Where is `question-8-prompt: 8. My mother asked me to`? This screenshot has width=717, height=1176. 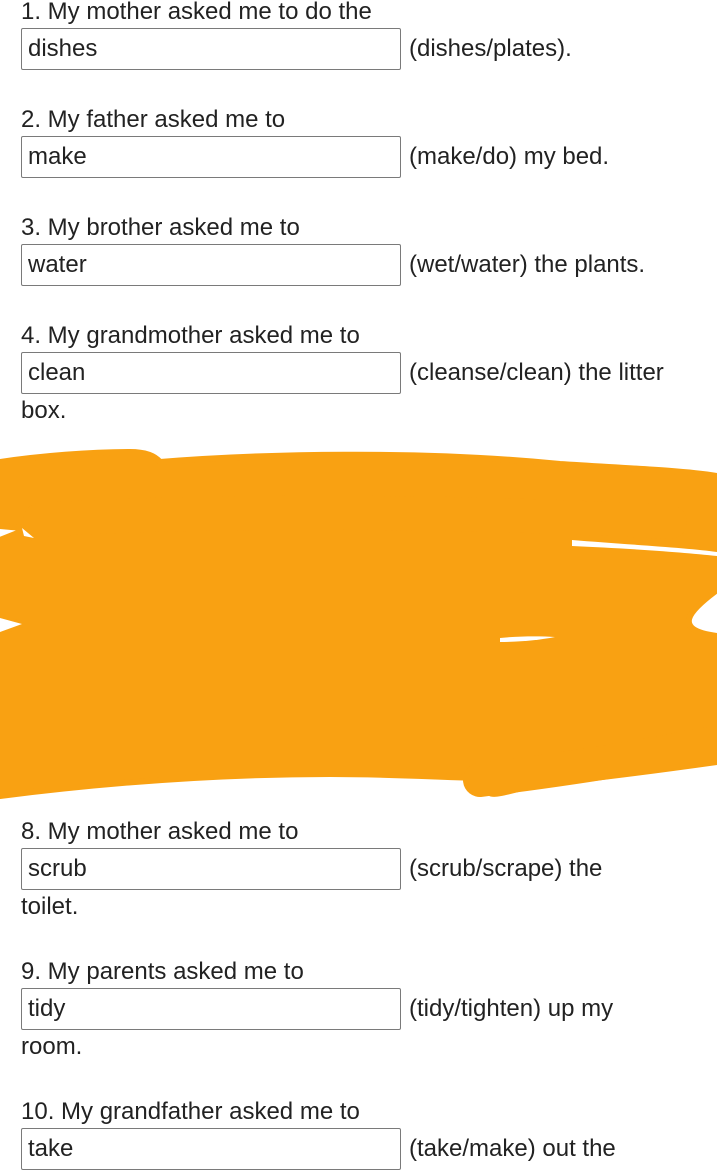 question-8-prompt: 8. My mother asked me to is located at coordinates (160, 831).